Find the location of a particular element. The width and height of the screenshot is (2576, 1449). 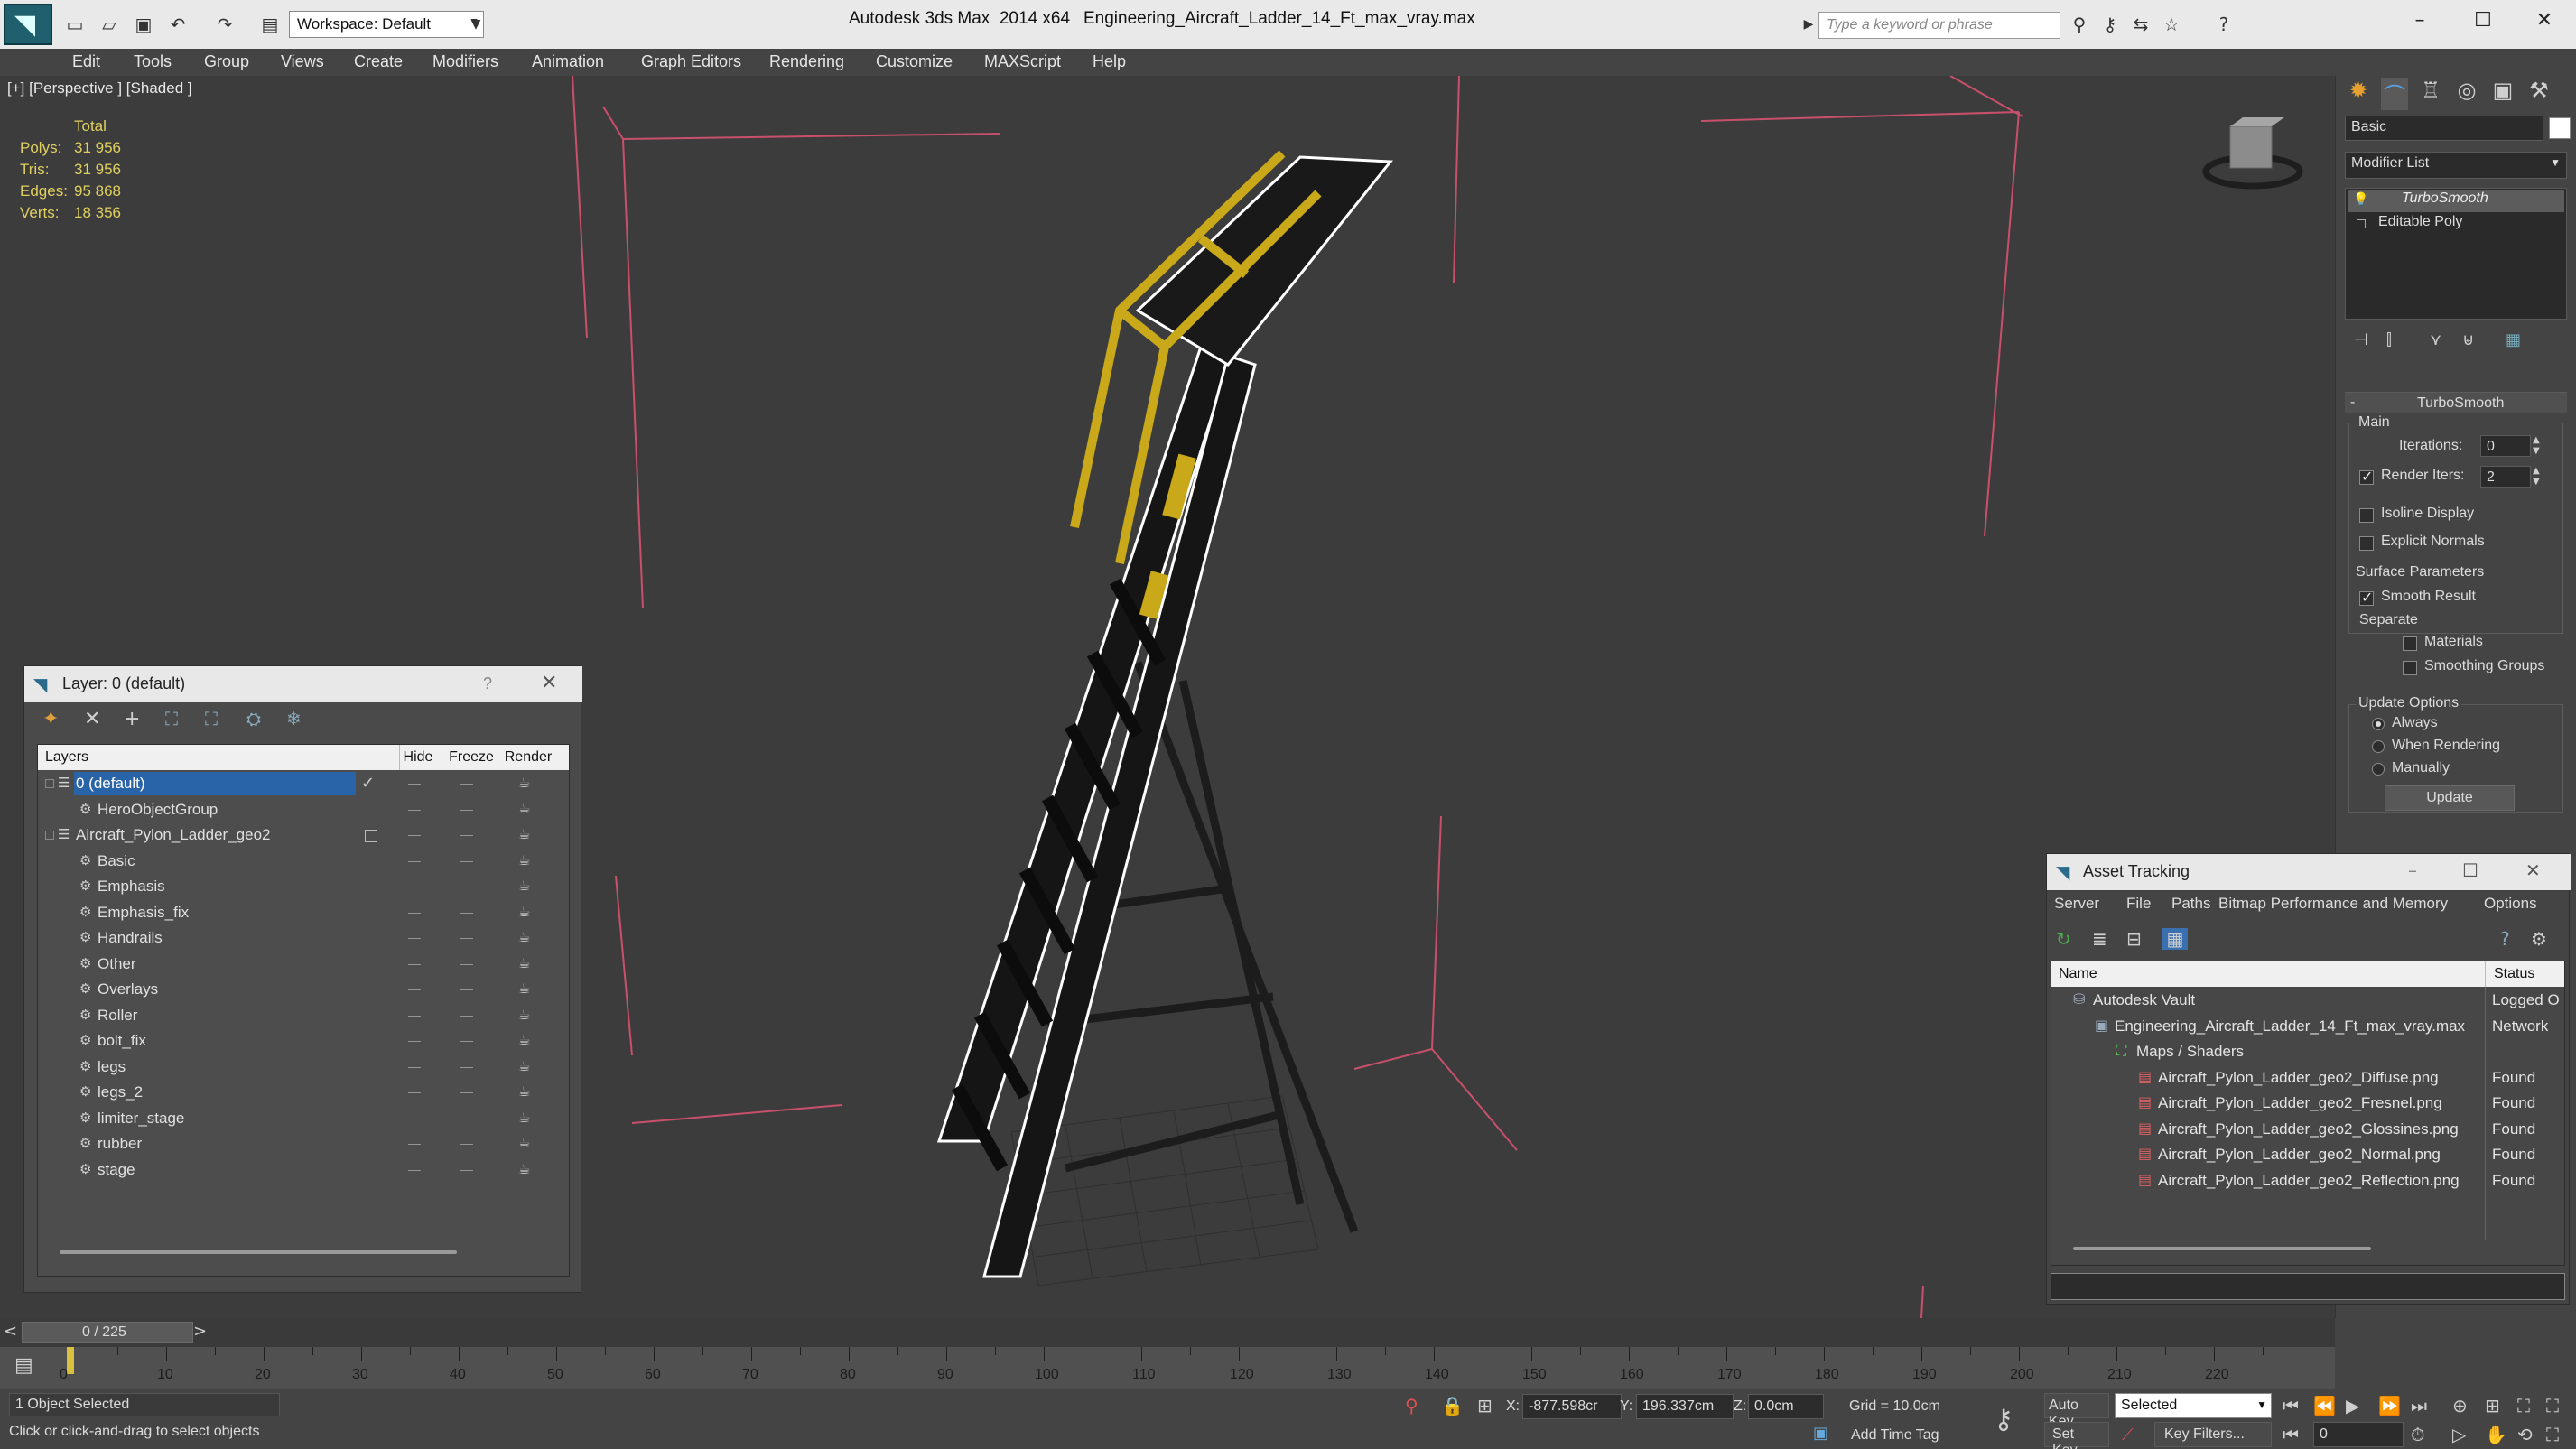

layer-row: ⚙ Other — — ☕ is located at coordinates (302, 965).